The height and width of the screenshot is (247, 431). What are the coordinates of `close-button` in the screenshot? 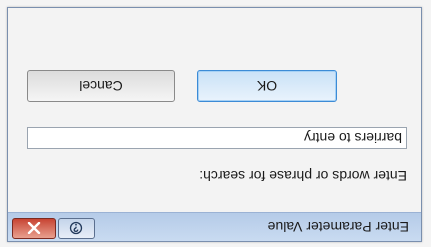 It's located at (34, 228).